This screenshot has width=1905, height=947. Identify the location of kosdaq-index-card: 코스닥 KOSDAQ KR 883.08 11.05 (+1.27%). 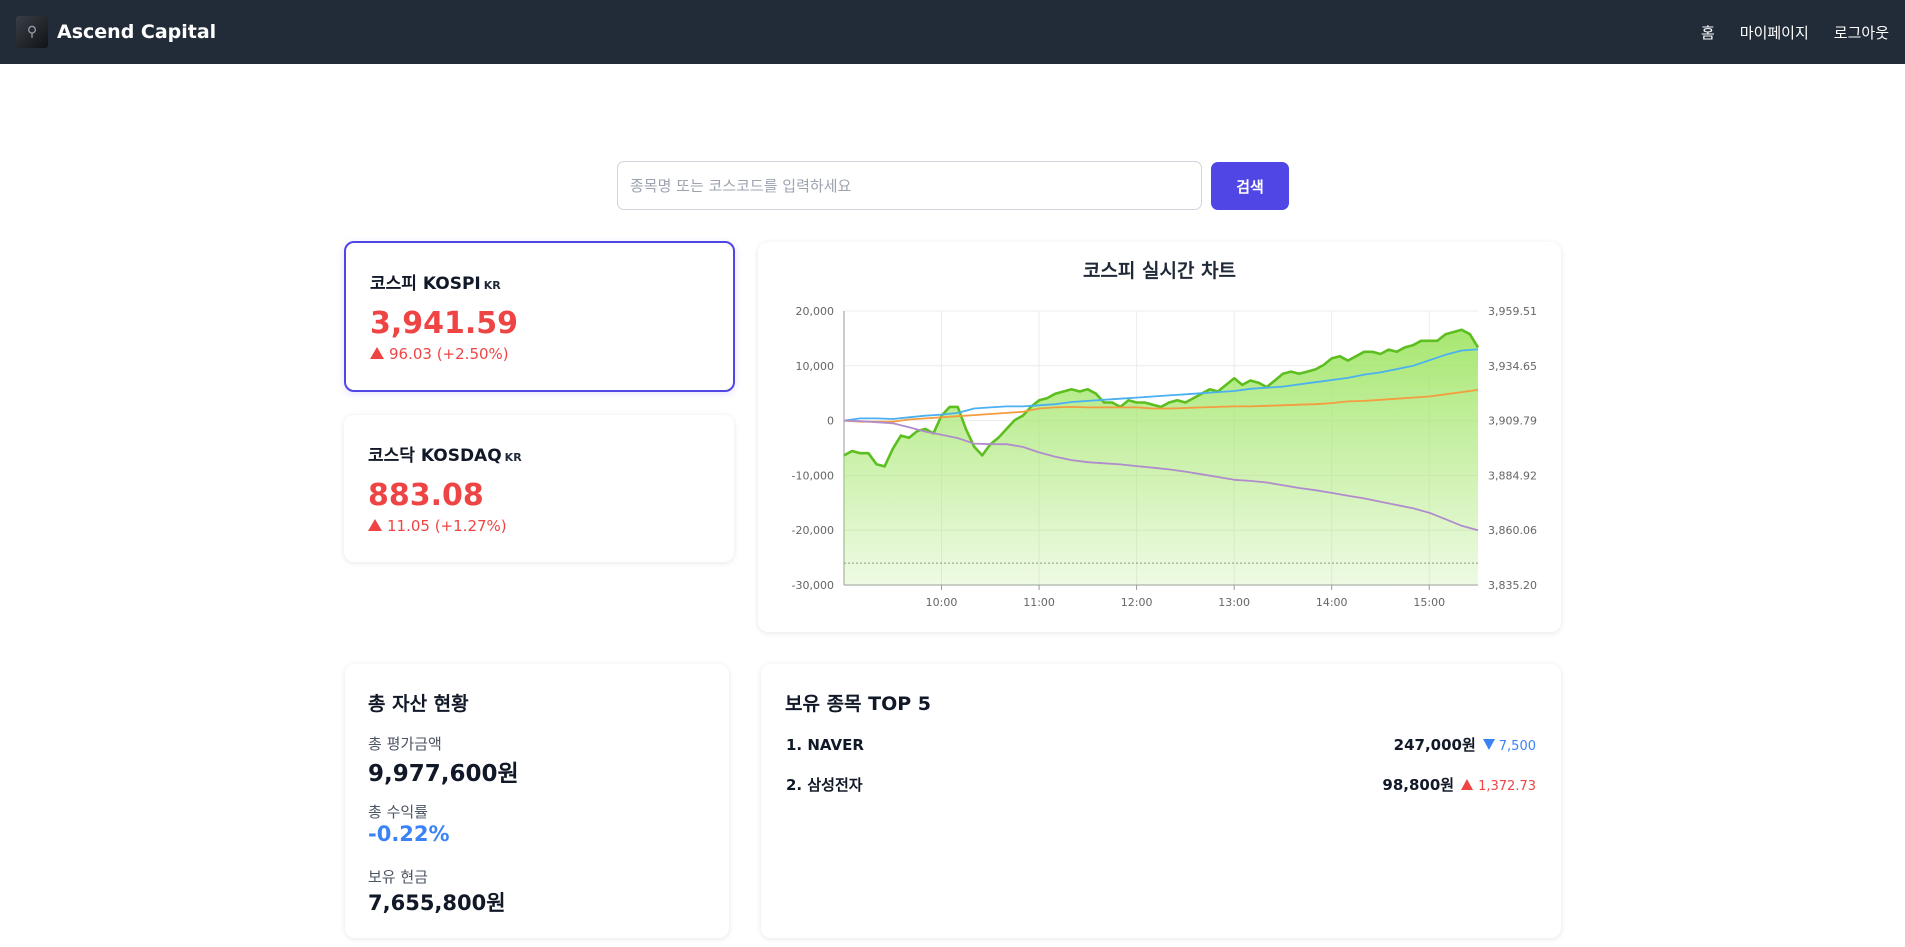
(539, 488).